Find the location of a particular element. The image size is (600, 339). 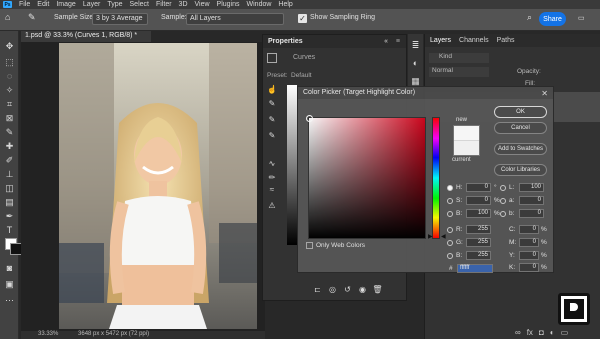

hue-slider is located at coordinates (436, 178).